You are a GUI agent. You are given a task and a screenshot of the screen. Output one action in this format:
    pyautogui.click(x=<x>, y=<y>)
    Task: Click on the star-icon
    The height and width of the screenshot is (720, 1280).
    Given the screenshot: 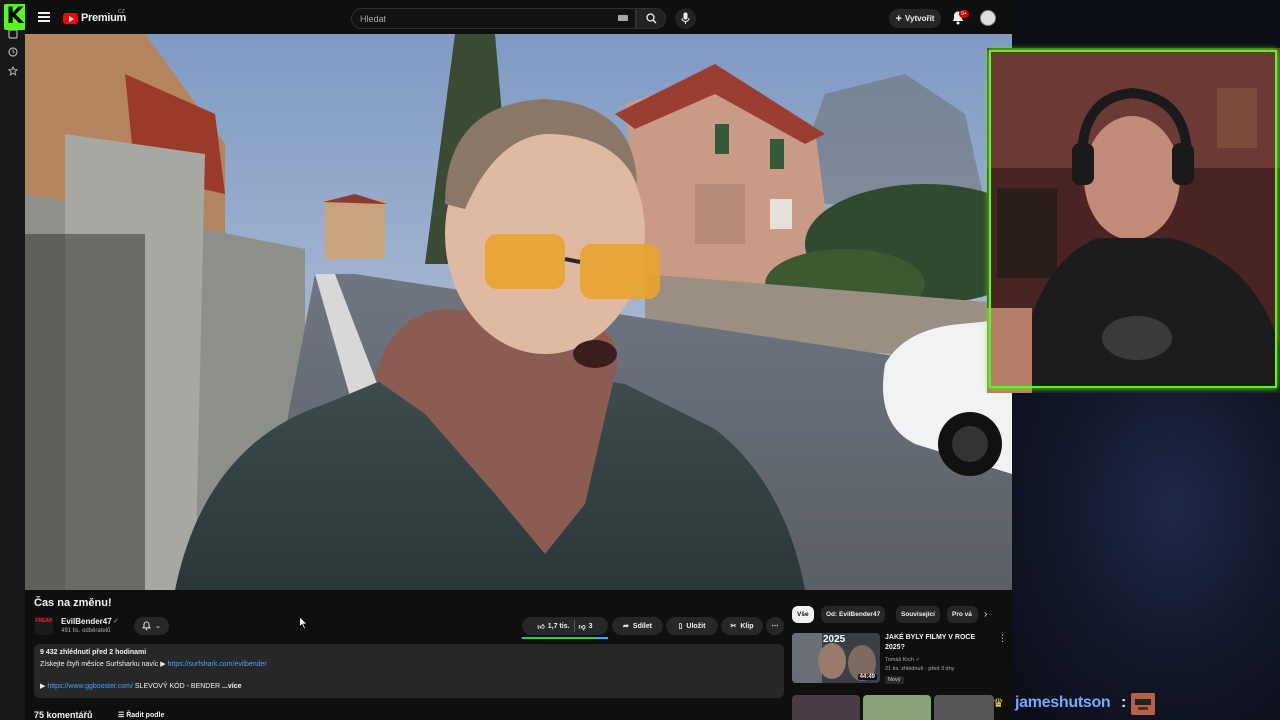 What is the action you would take?
    pyautogui.click(x=13, y=71)
    